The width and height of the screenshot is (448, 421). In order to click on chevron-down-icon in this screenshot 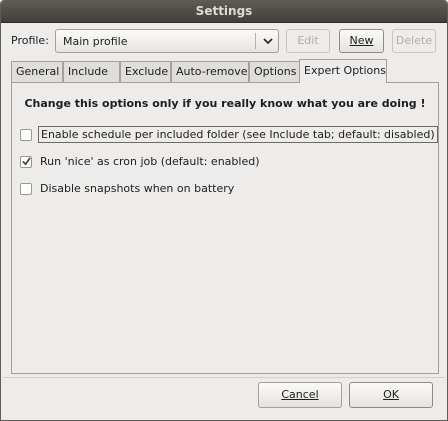, I will do `click(268, 41)`.